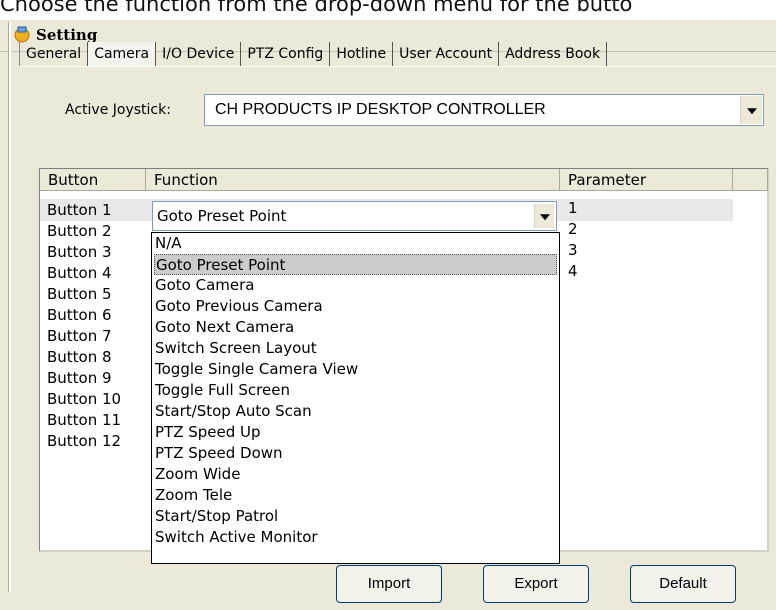 The width and height of the screenshot is (776, 610). What do you see at coordinates (446, 54) in the screenshot?
I see `tab-user-account: User Account` at bounding box center [446, 54].